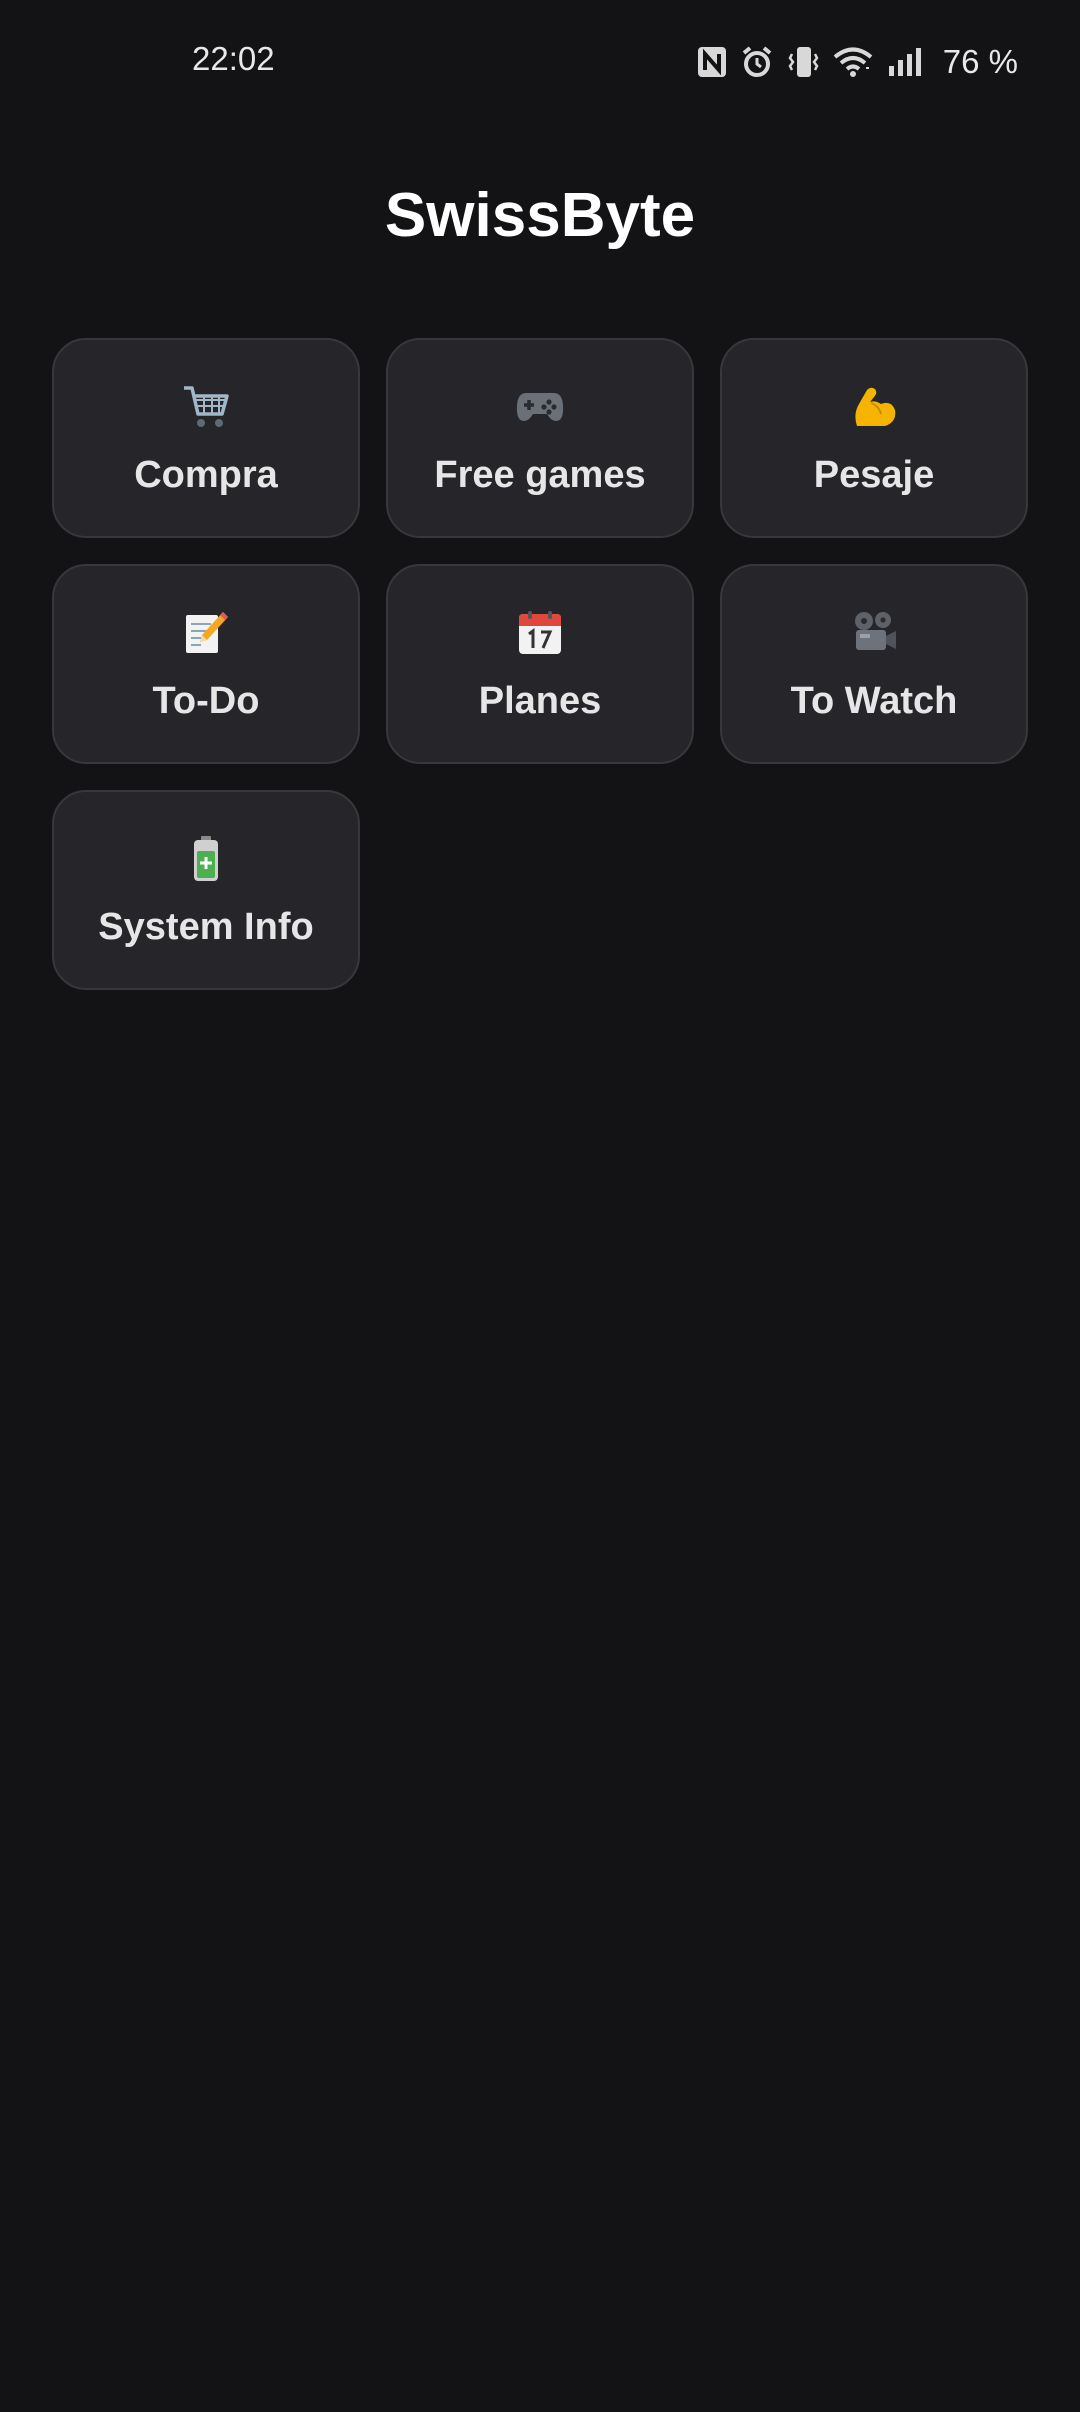  I want to click on app-title: SwissByte, so click(540, 215).